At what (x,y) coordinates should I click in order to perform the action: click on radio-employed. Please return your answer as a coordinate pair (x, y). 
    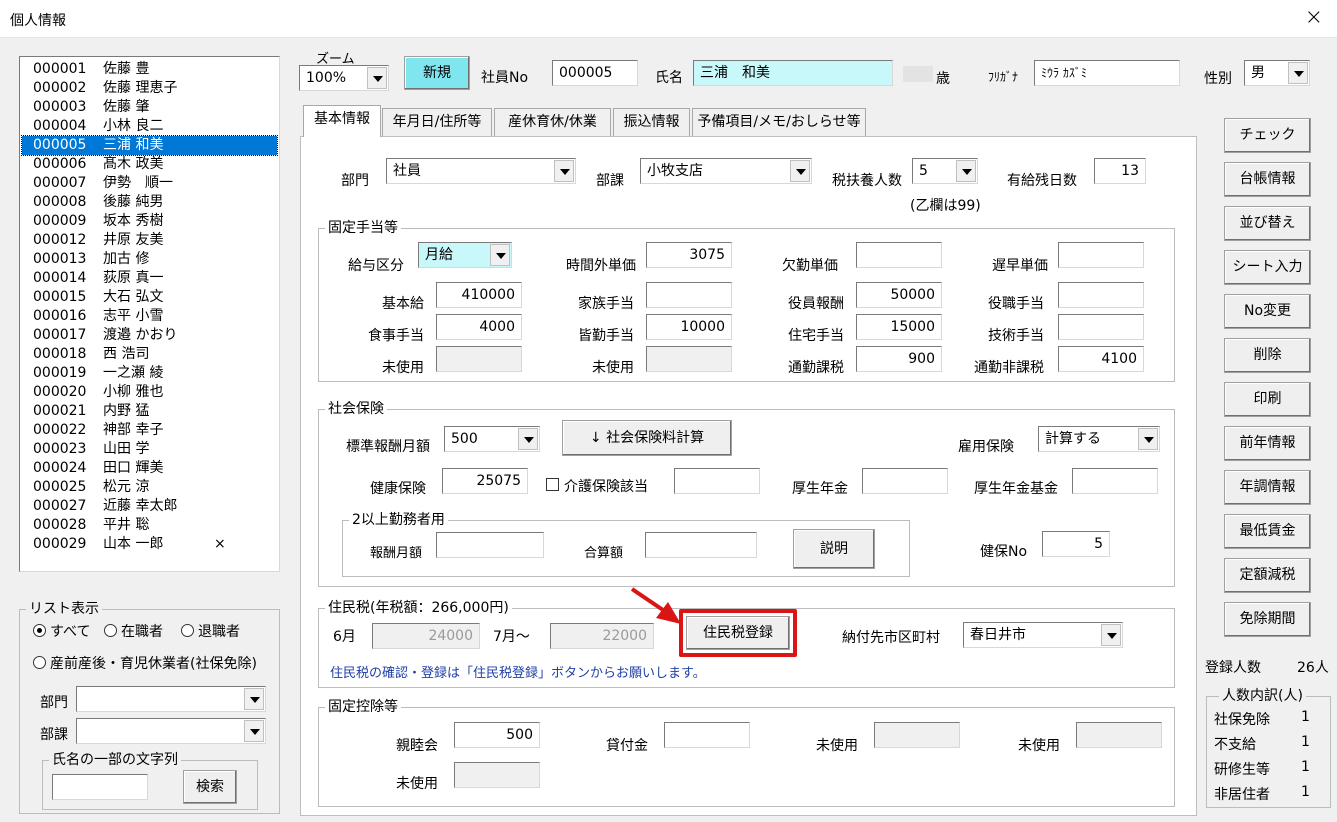
    Looking at the image, I should click on (110, 630).